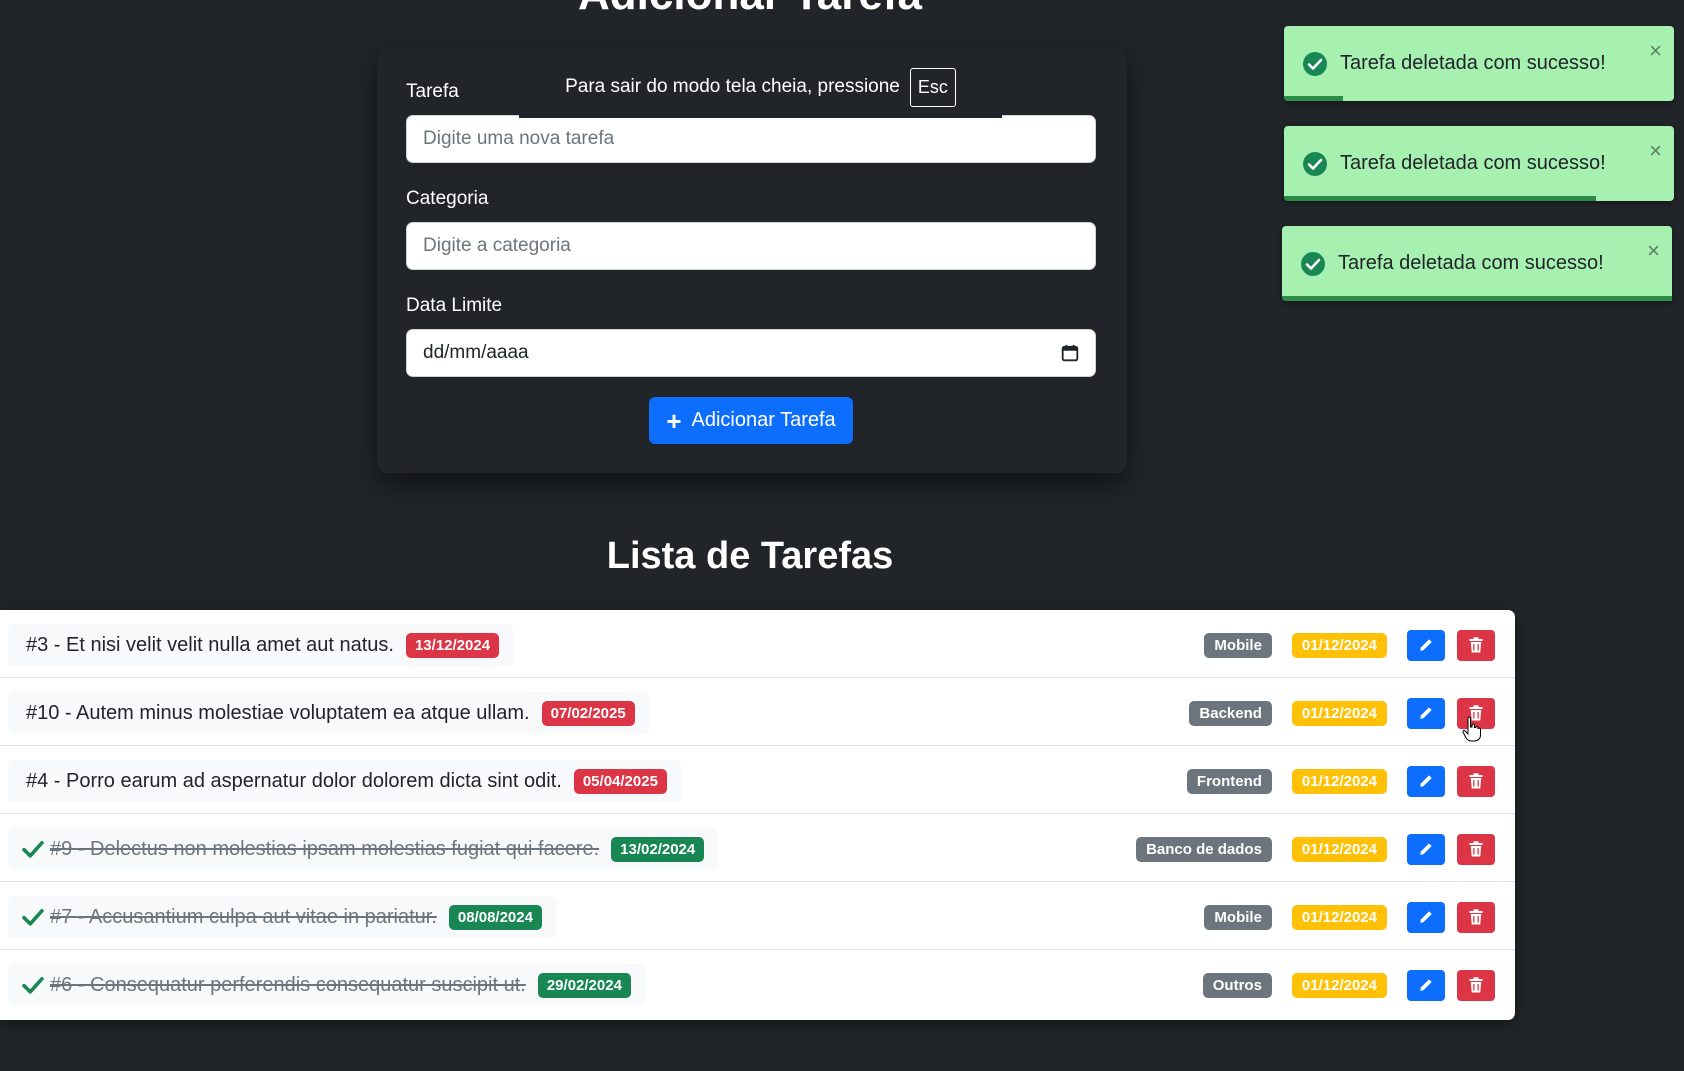 This screenshot has width=1684, height=1071. Describe the element at coordinates (658, 849) in the screenshot. I see `due-date-badge: 13/02/2024` at that location.